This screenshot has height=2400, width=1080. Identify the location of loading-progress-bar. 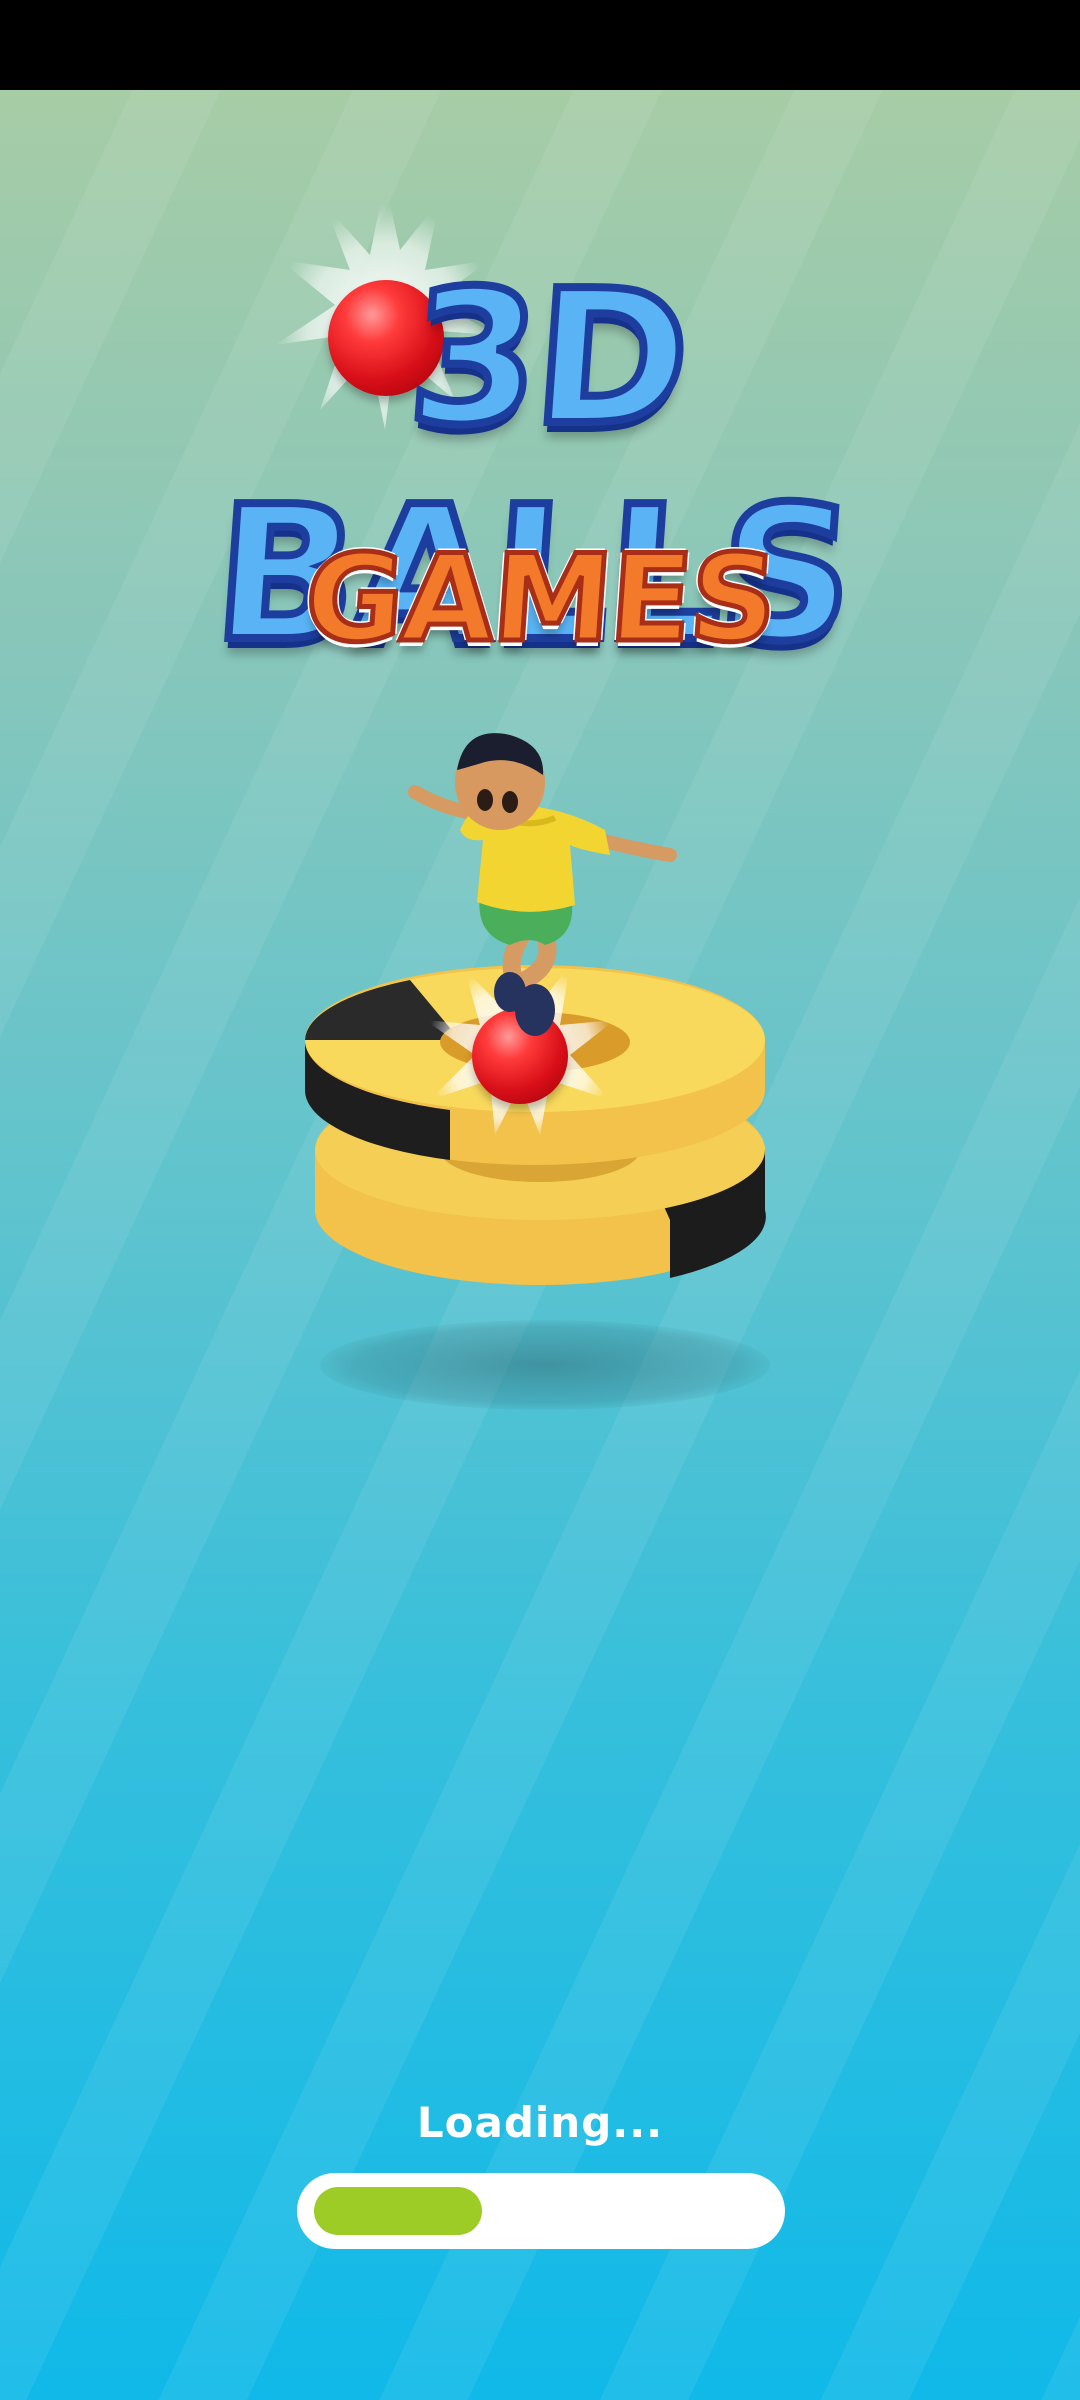
(541, 2211).